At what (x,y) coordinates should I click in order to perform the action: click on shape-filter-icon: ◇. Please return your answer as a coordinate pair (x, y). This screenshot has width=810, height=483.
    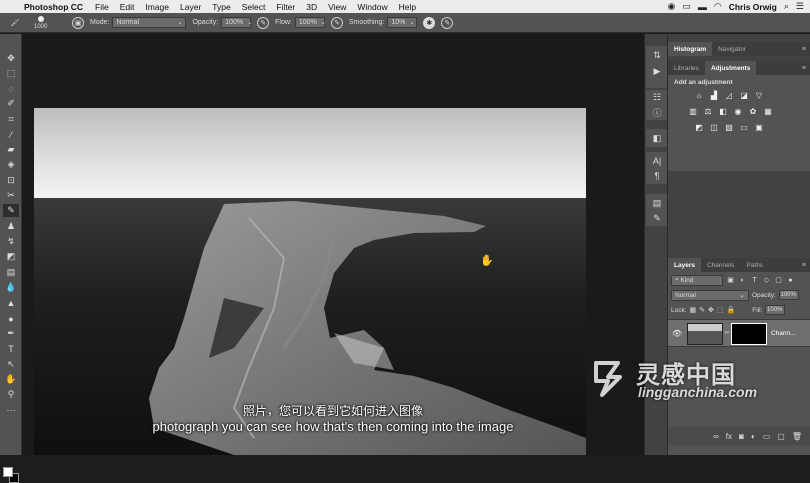
    Looking at the image, I should click on (766, 280).